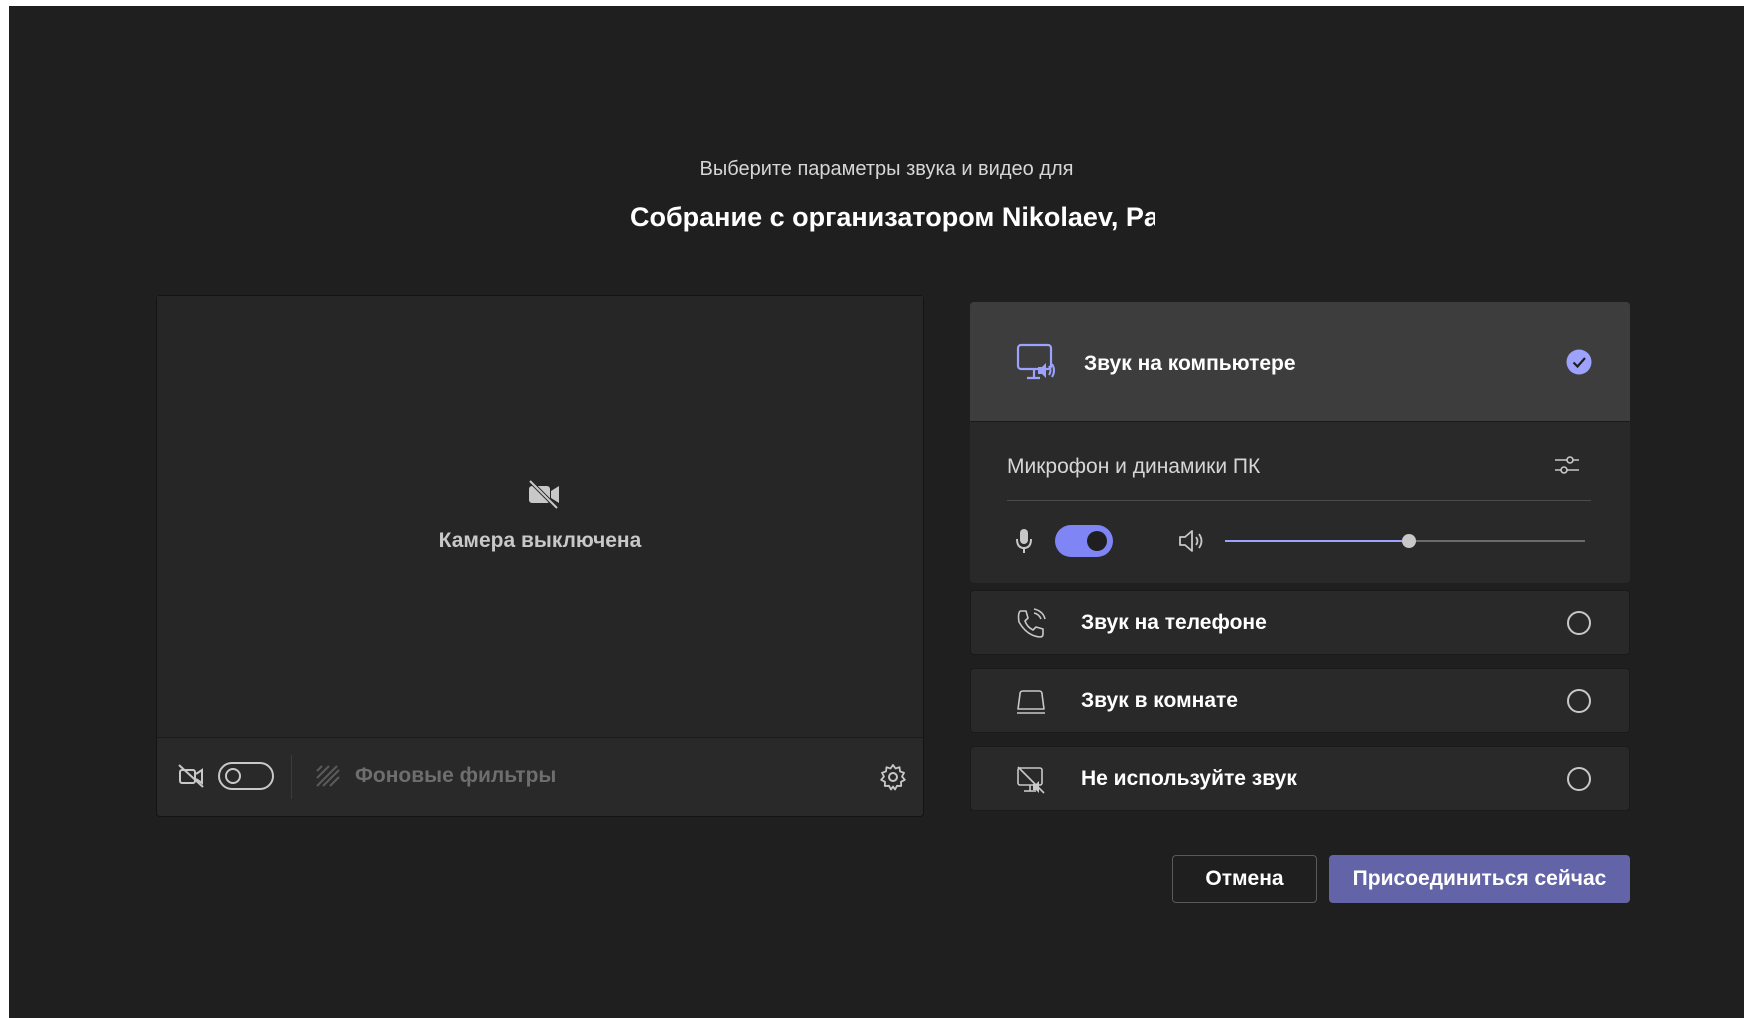  I want to click on volume-slider, so click(1405, 541).